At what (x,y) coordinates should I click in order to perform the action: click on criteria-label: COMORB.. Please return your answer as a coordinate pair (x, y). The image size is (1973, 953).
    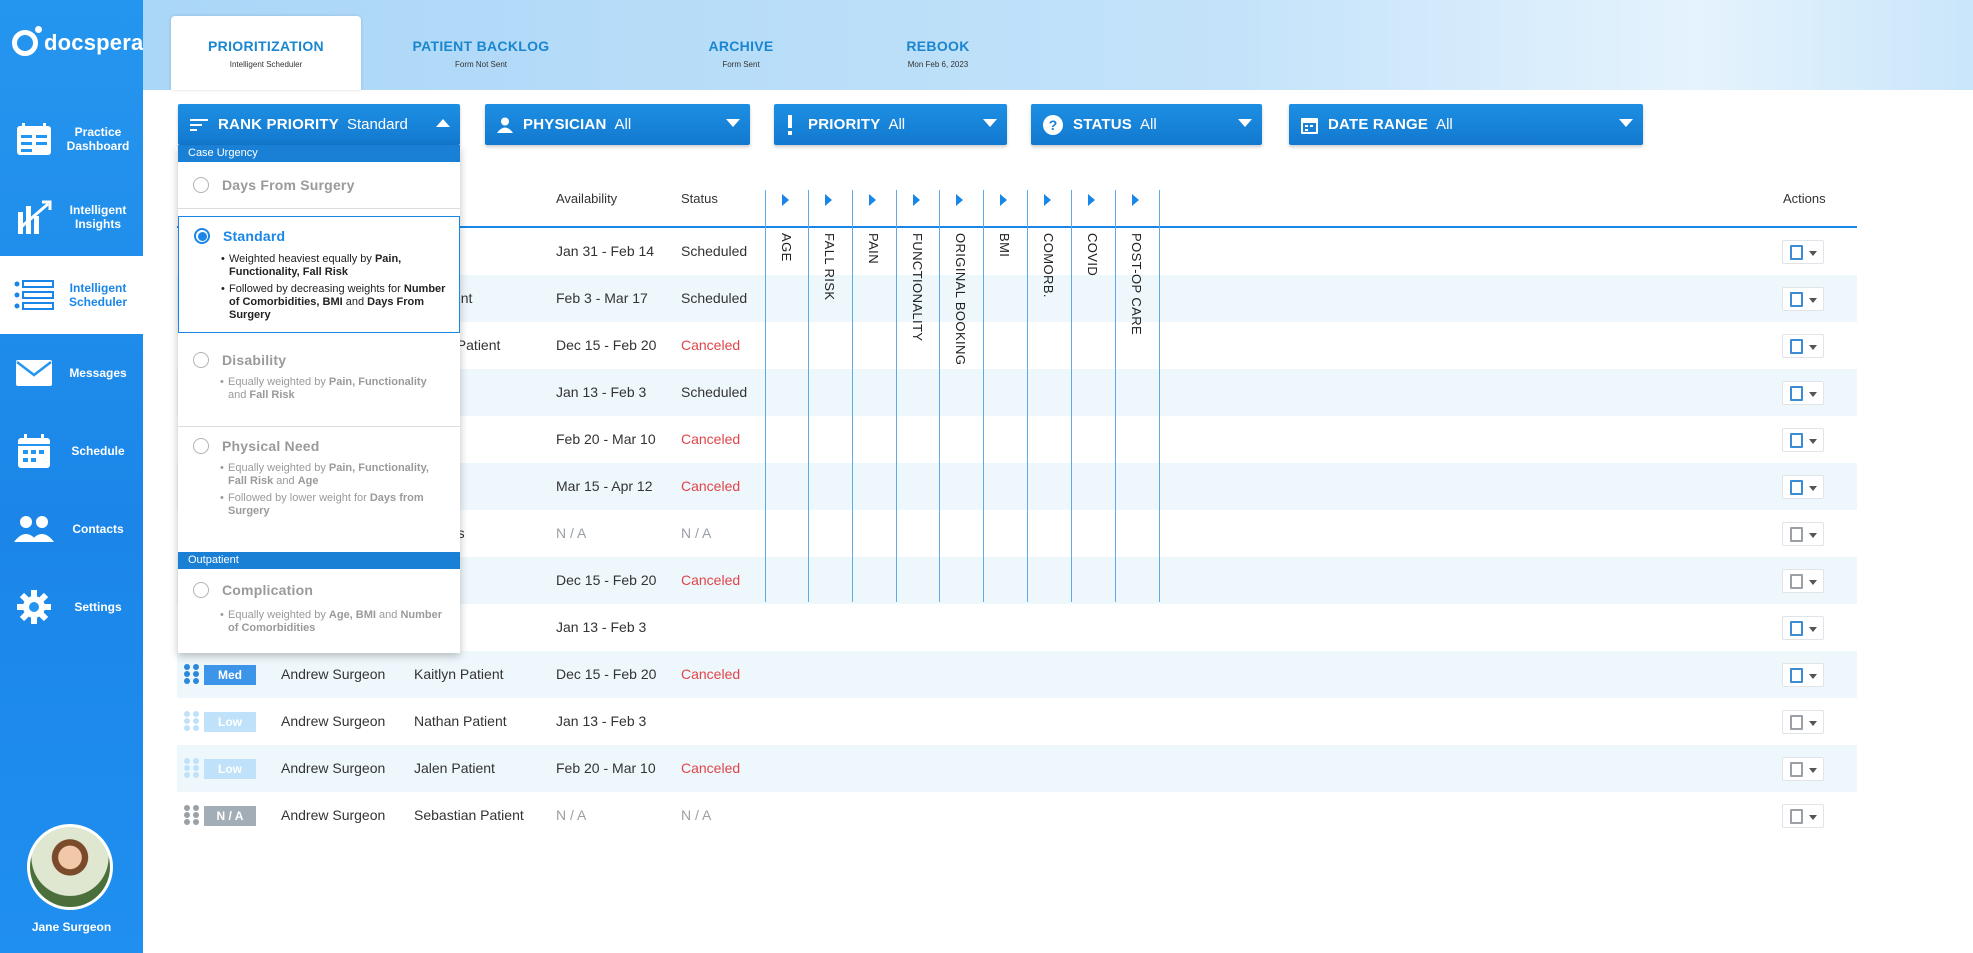
    Looking at the image, I should click on (1048, 265).